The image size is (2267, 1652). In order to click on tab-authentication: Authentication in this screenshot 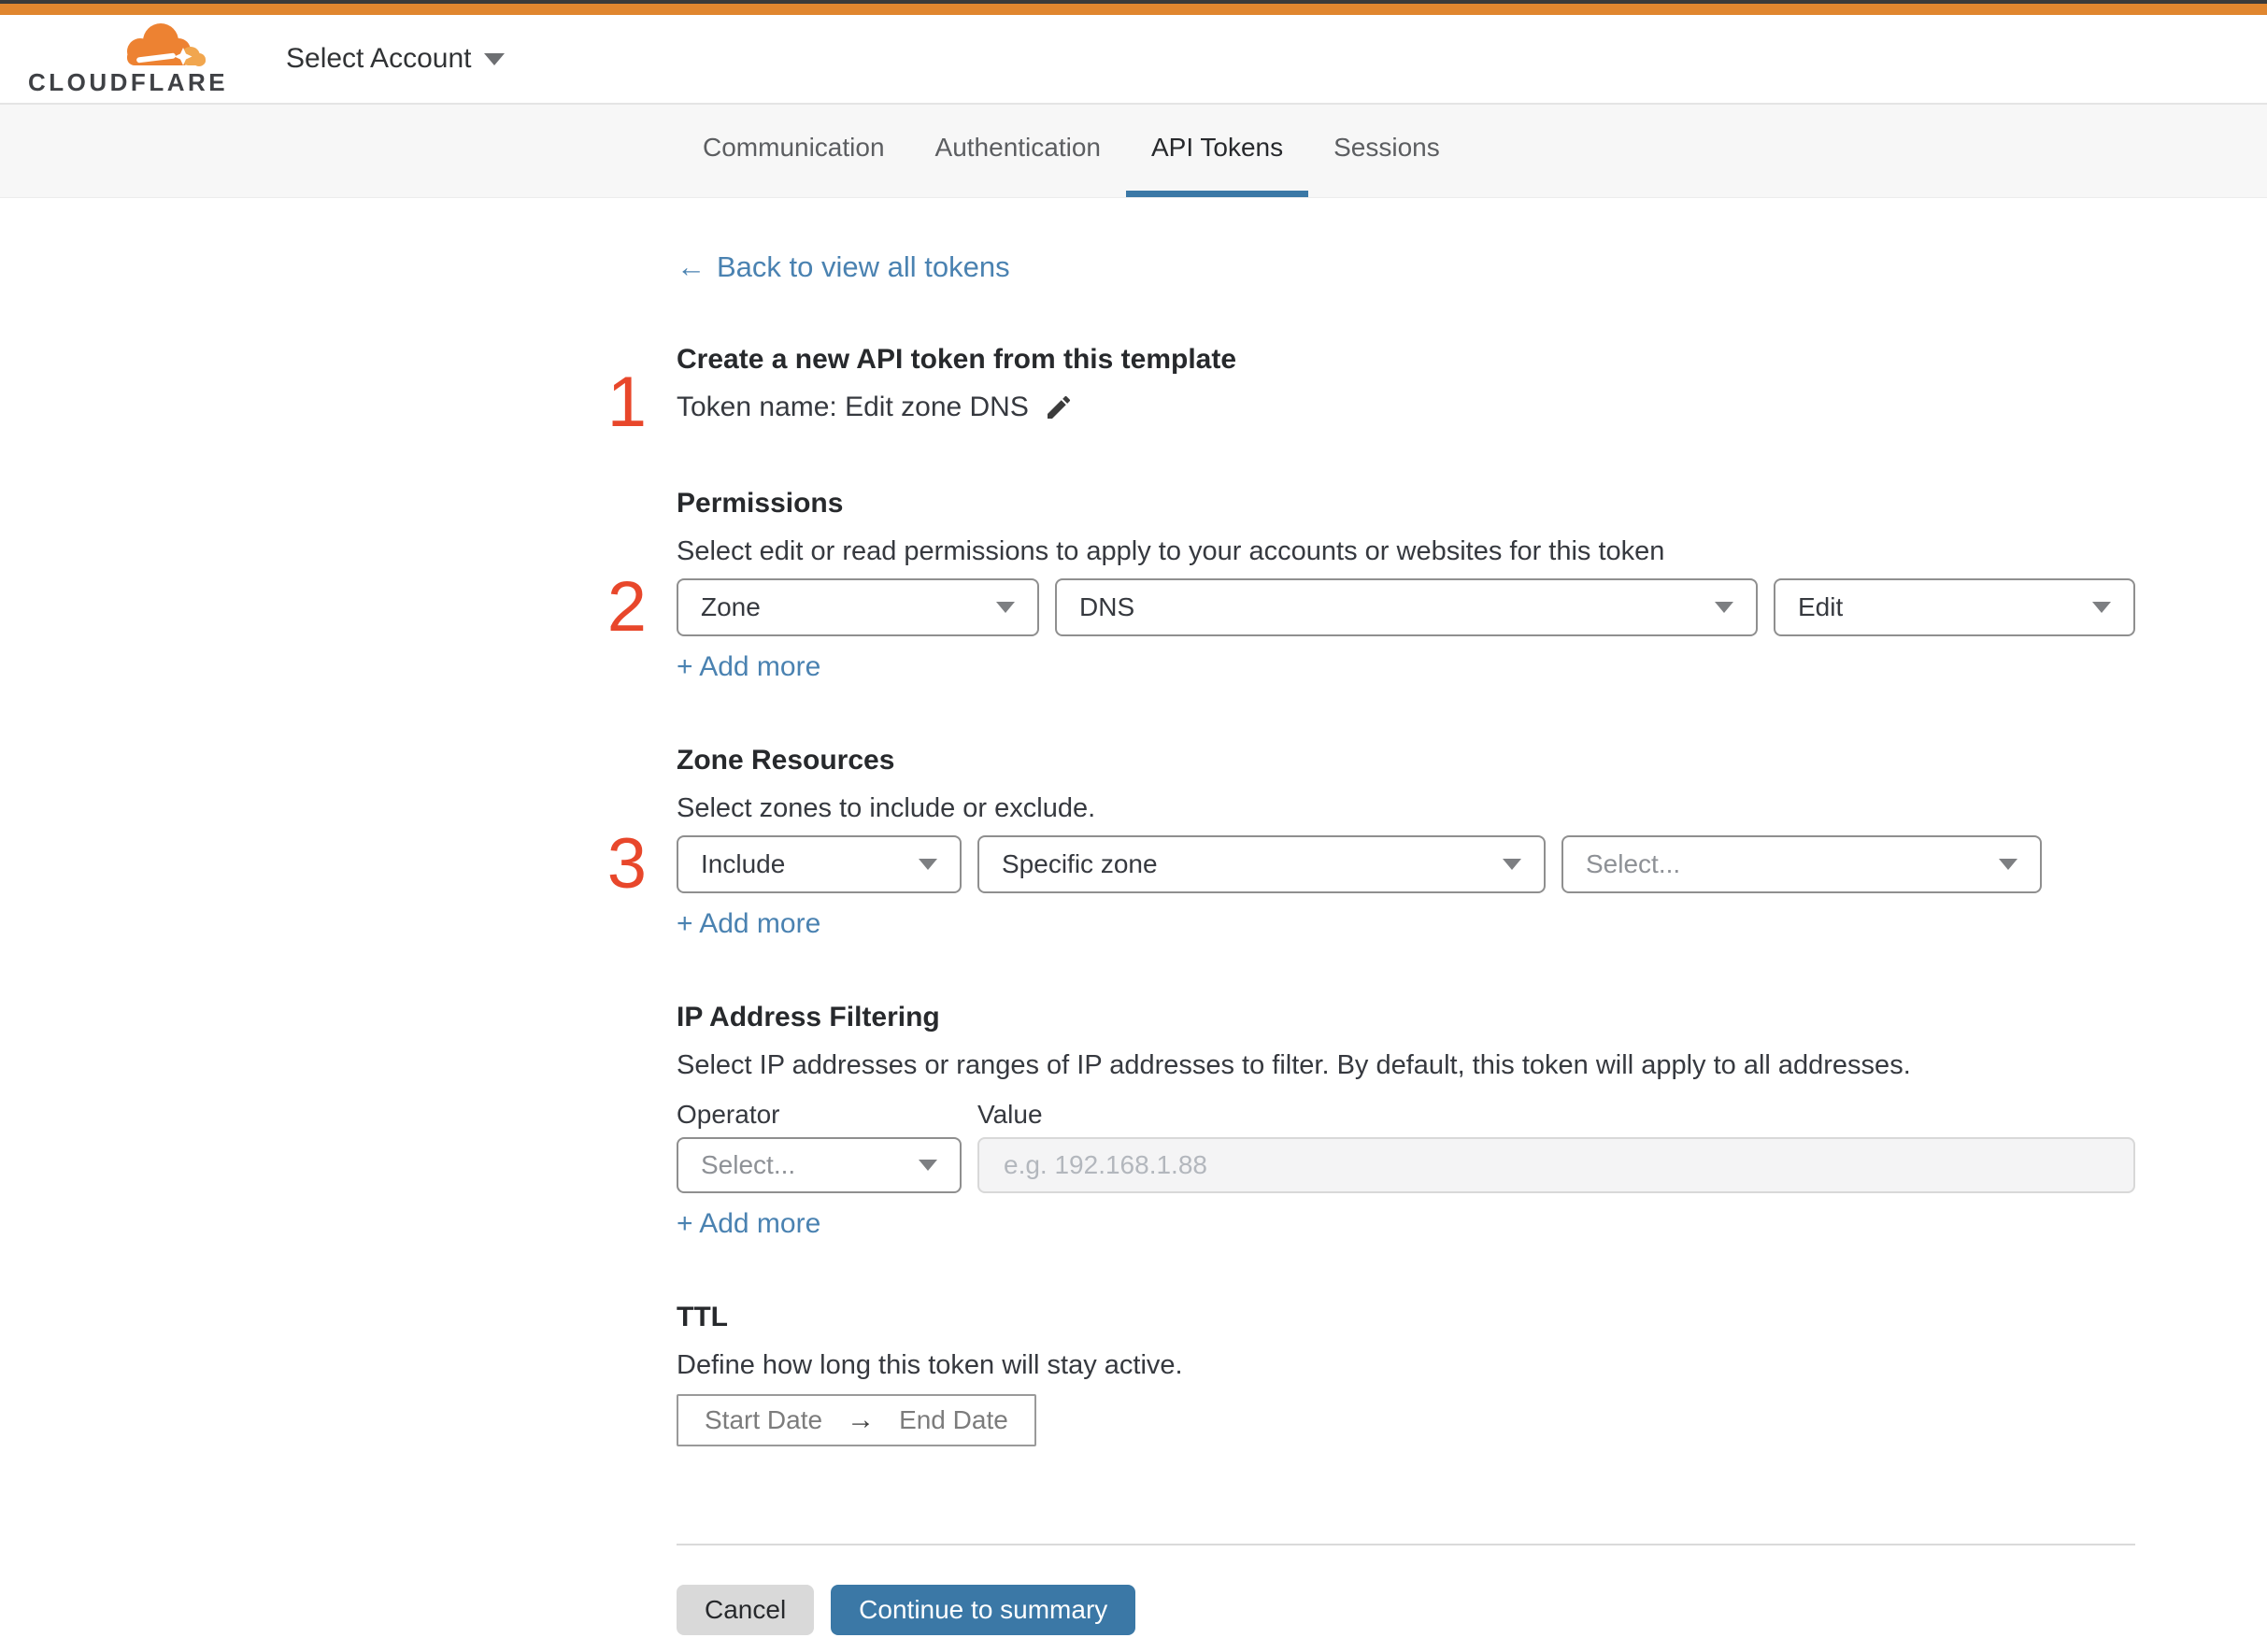, I will do `click(1018, 151)`.